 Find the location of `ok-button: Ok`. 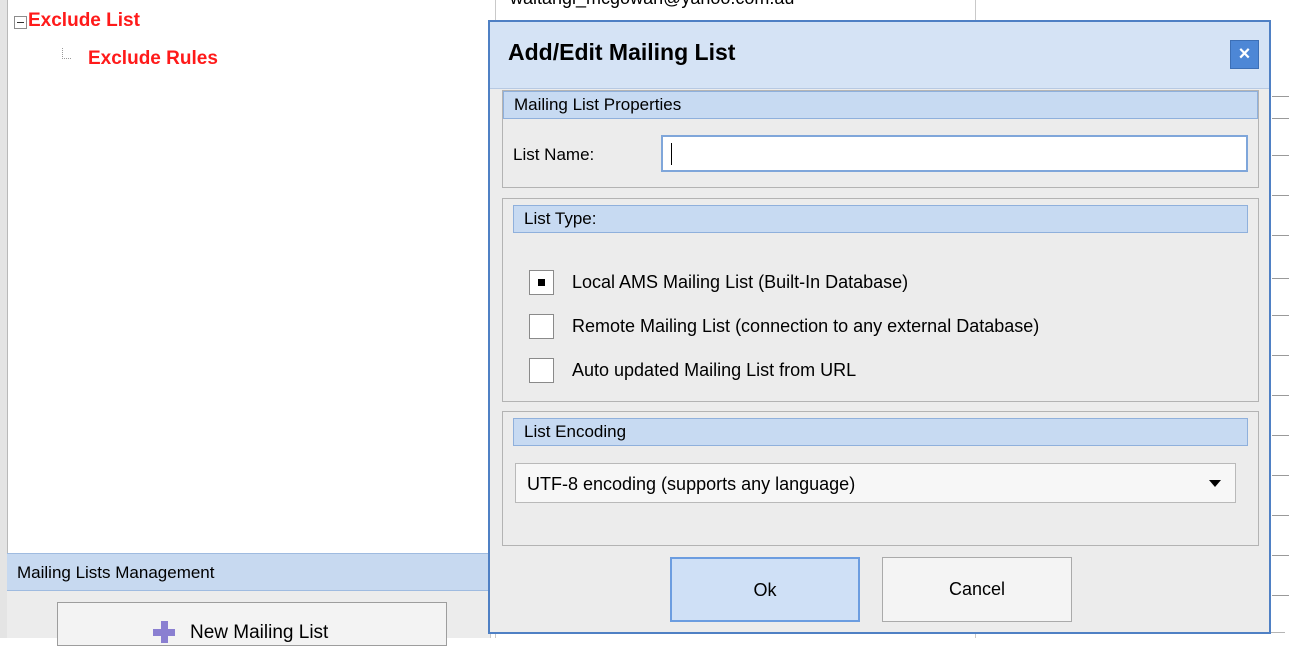

ok-button: Ok is located at coordinates (765, 589).